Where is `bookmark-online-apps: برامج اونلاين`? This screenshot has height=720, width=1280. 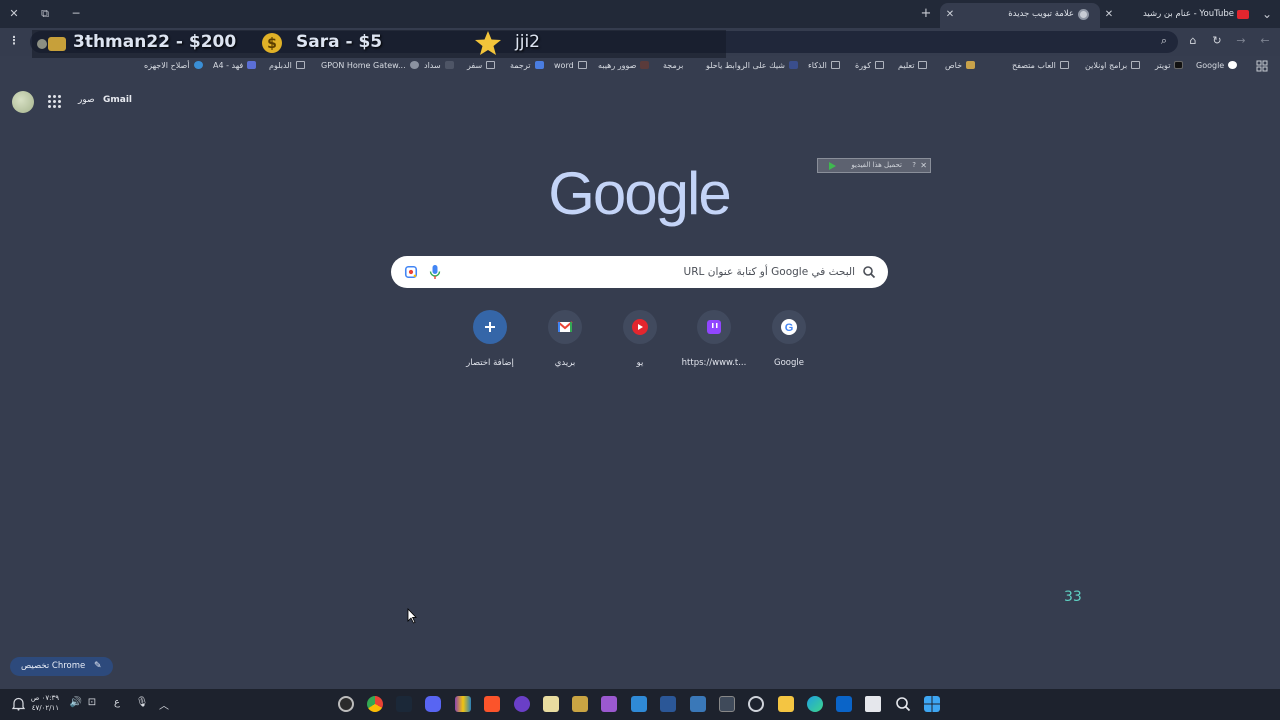
bookmark-online-apps: برامج اونلاين is located at coordinates (1113, 66).